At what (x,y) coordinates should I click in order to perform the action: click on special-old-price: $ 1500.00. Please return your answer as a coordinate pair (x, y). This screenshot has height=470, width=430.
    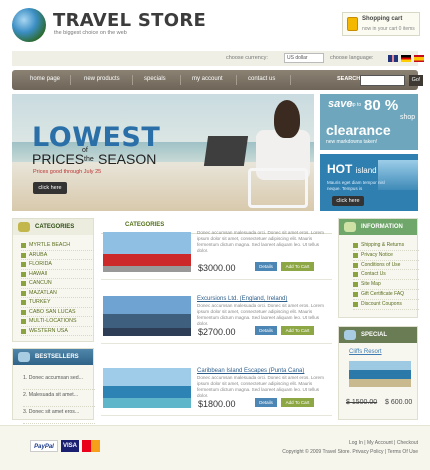
    Looking at the image, I should click on (362, 402).